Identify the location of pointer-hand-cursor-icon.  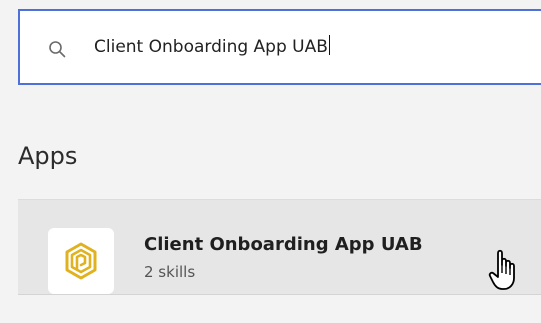
(506, 270).